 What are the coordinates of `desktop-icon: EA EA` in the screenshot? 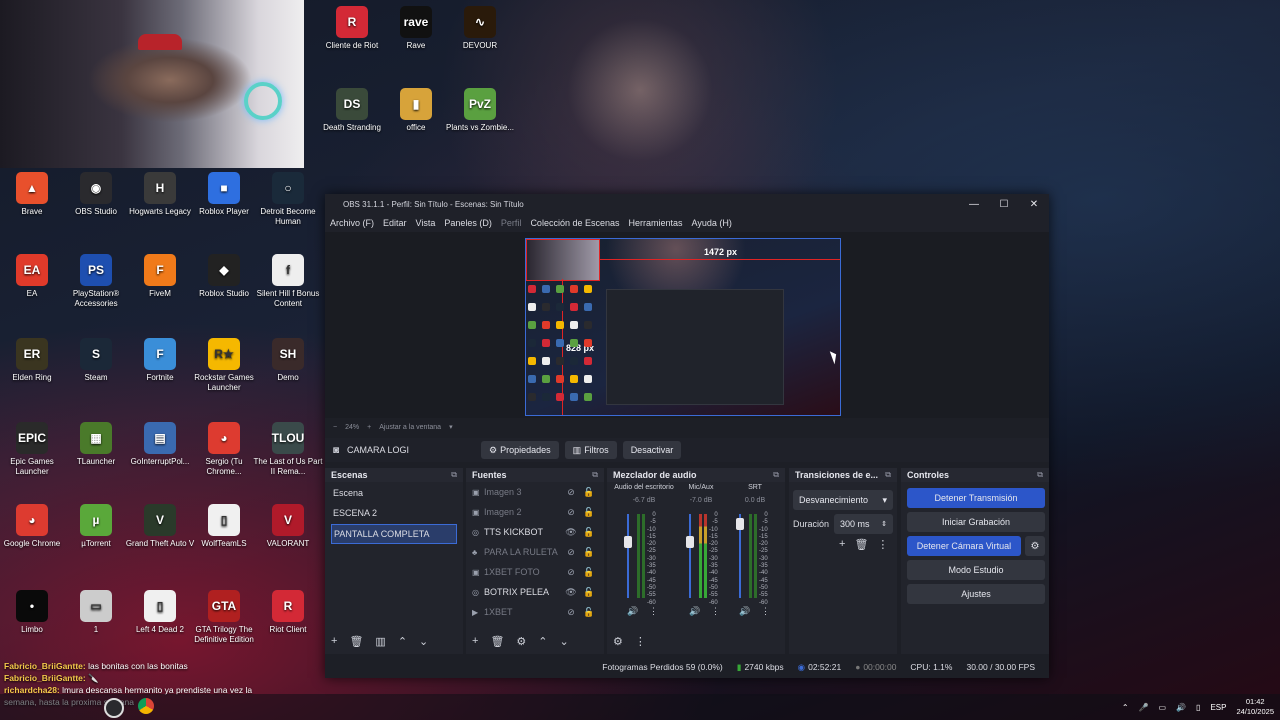 It's located at (34, 276).